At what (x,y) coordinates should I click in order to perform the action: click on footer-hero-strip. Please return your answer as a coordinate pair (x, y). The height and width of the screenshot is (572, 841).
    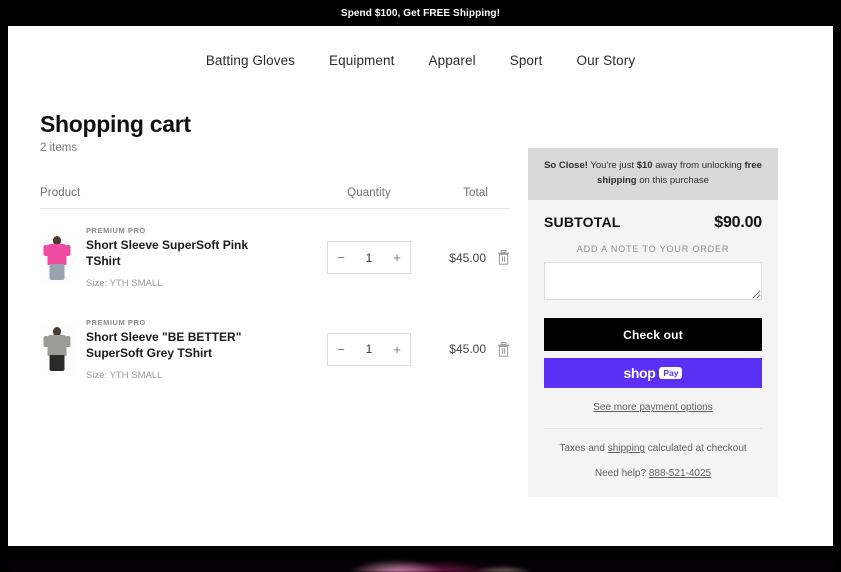
    Looking at the image, I should click on (420, 559).